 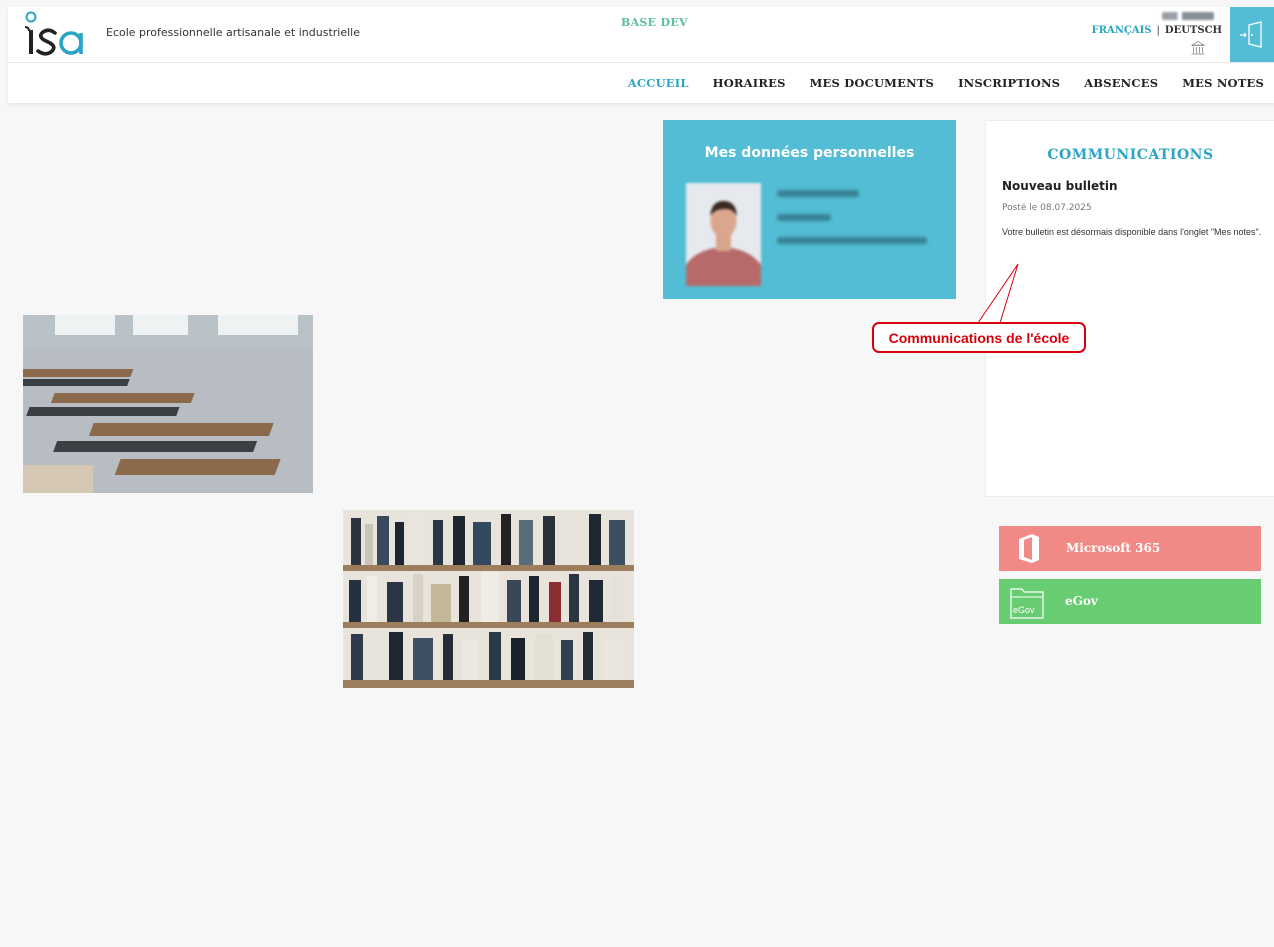 What do you see at coordinates (1027, 603) in the screenshot?
I see `folder-icon: eGov` at bounding box center [1027, 603].